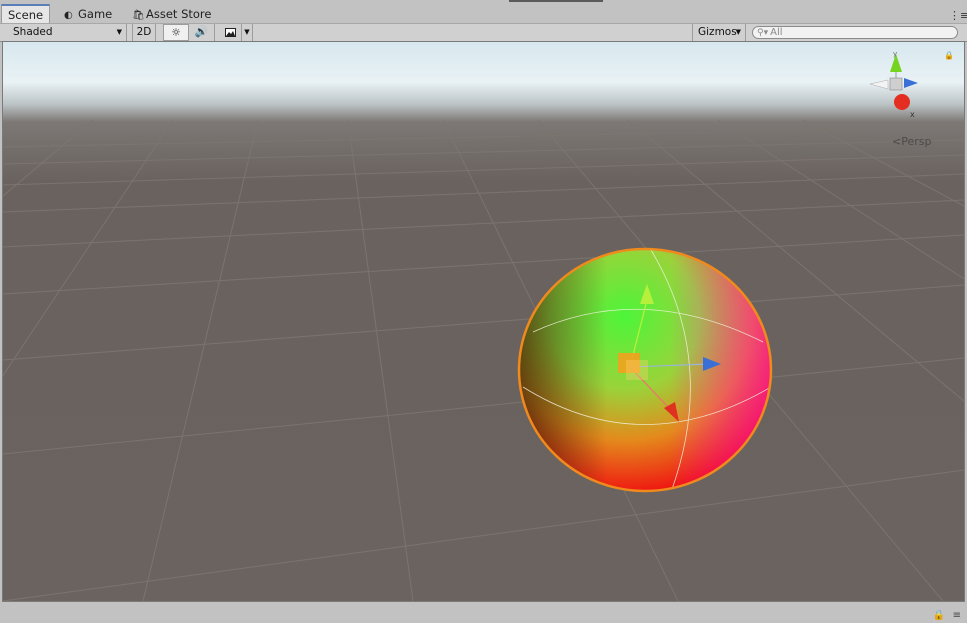 This screenshot has height=623, width=967. I want to click on center-cube-icon, so click(896, 84).